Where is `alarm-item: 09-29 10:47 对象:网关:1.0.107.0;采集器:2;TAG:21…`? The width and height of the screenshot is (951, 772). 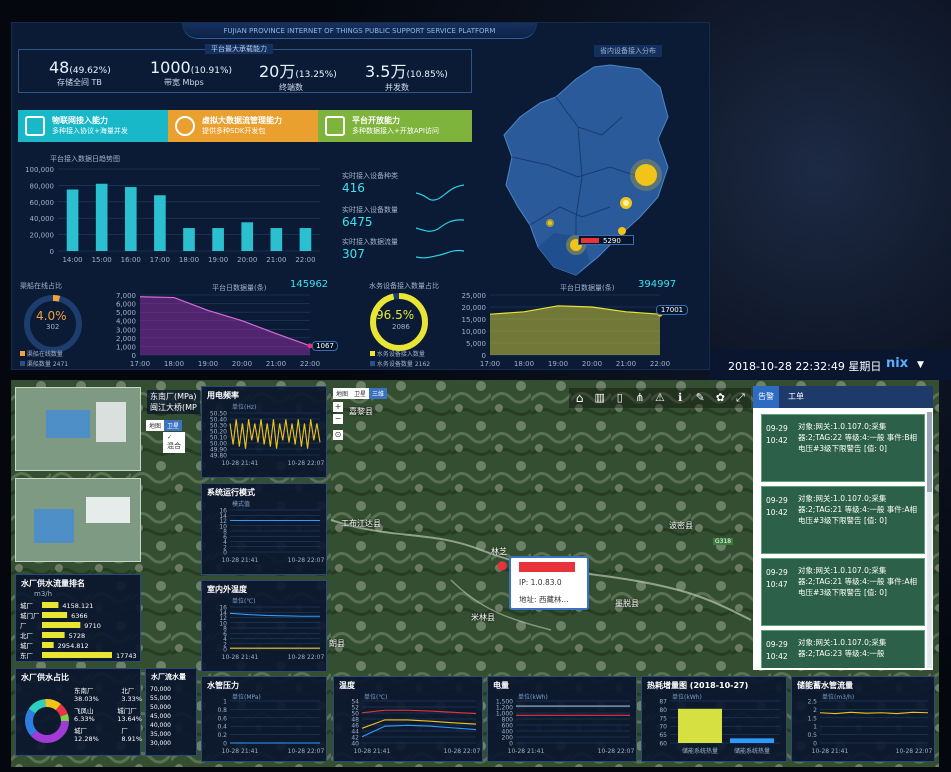 alarm-item: 09-29 10:47 对象:网关:1.0.107.0;采集器:2;TAG:21… is located at coordinates (843, 592).